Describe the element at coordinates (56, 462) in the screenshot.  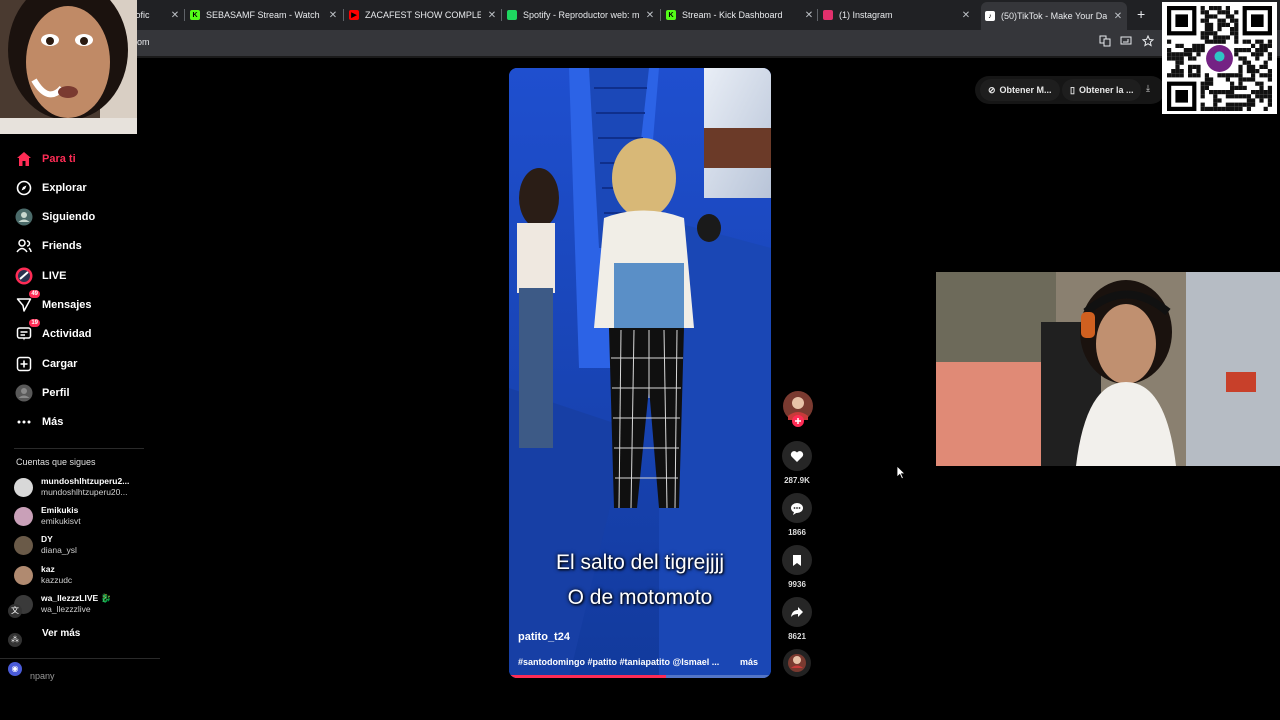
I see `following-section-title: Cuentas que sigues` at that location.